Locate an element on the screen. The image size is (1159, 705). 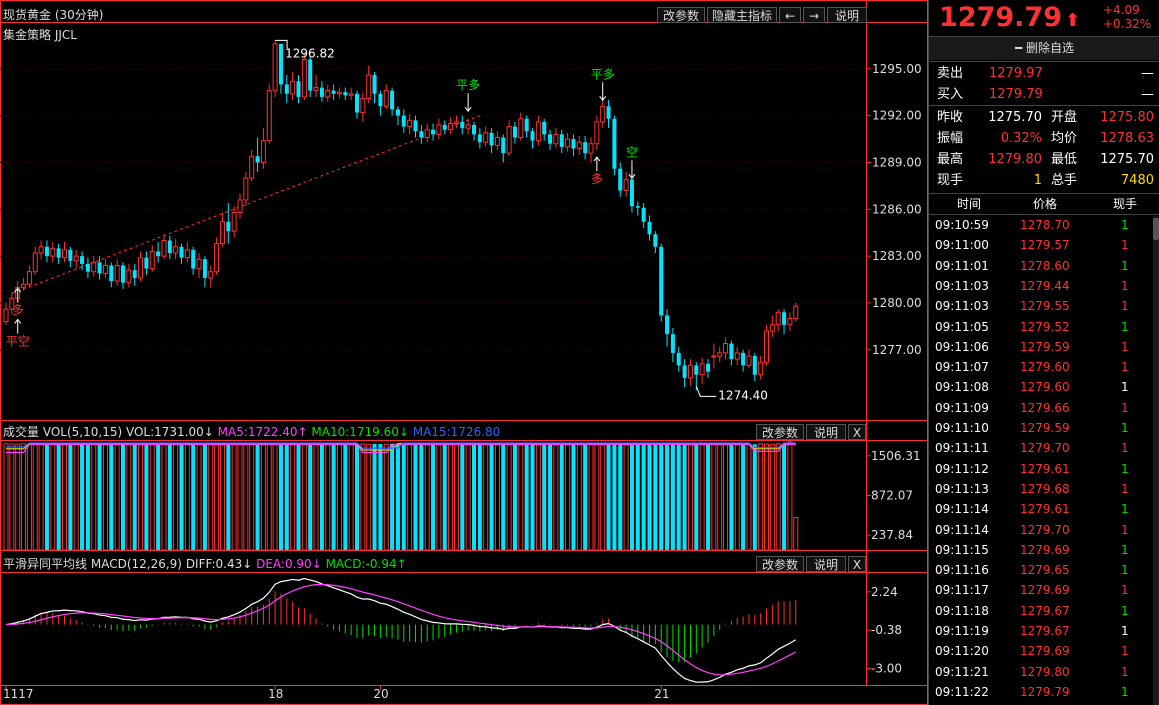
help-button: 说明 is located at coordinates (847, 15).